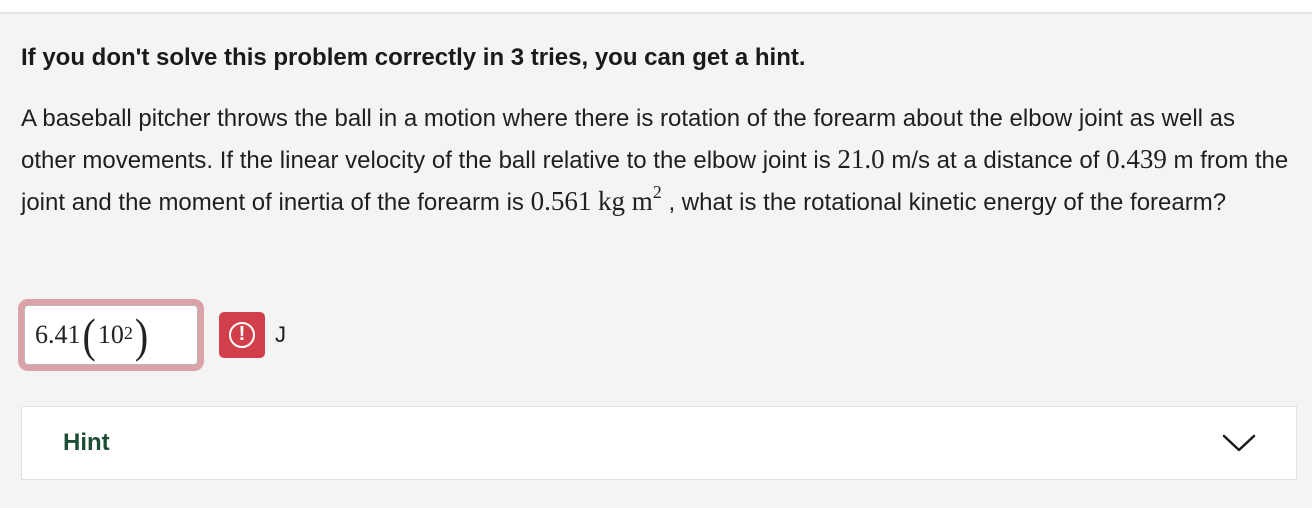  Describe the element at coordinates (861, 159) in the screenshot. I see `velocity-value: 21.0` at that location.